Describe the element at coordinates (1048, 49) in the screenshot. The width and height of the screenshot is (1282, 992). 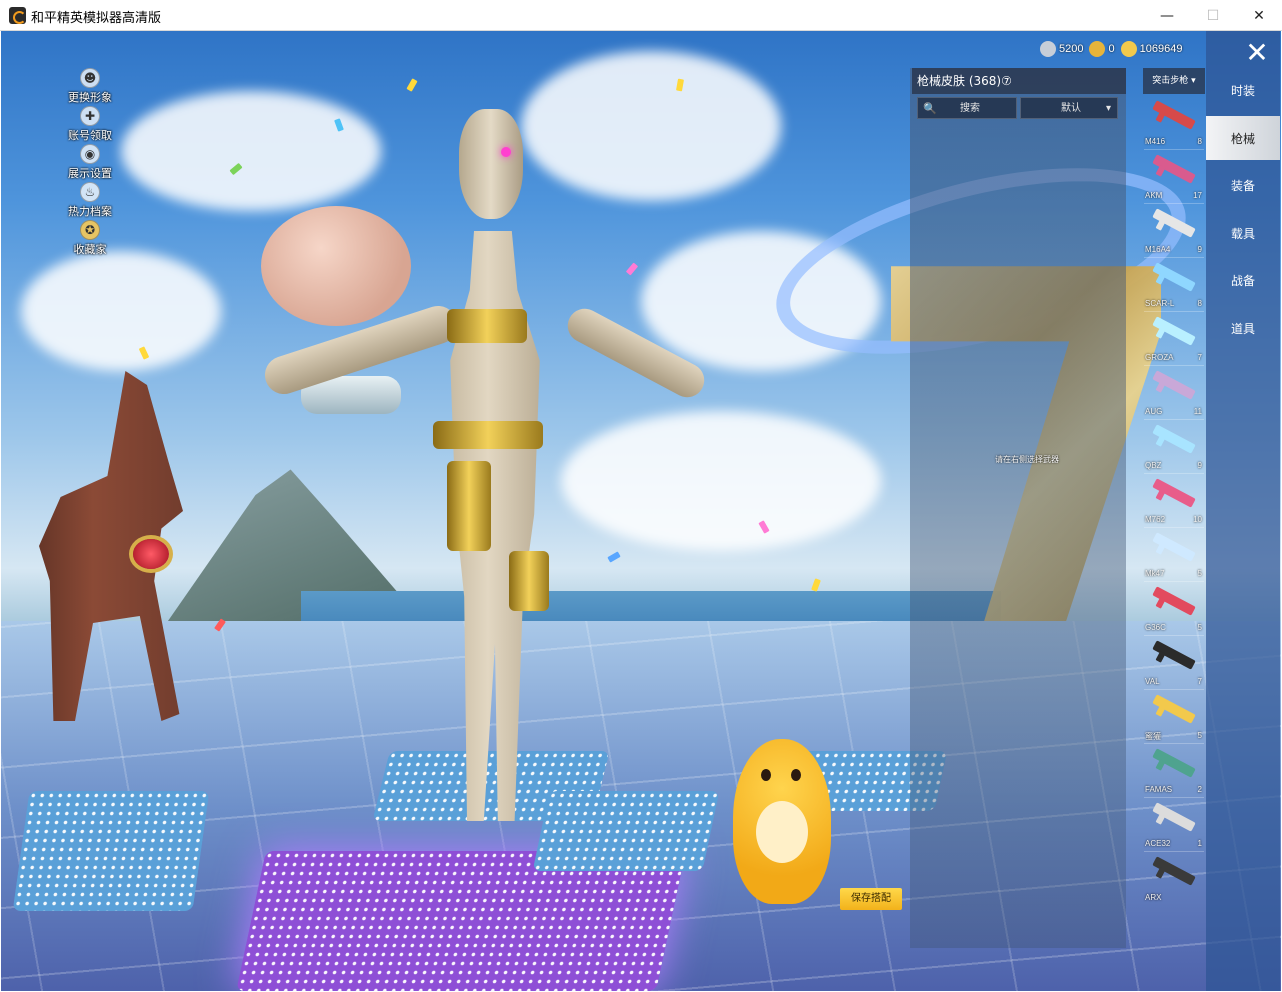
I see `coin-silver-icon` at that location.